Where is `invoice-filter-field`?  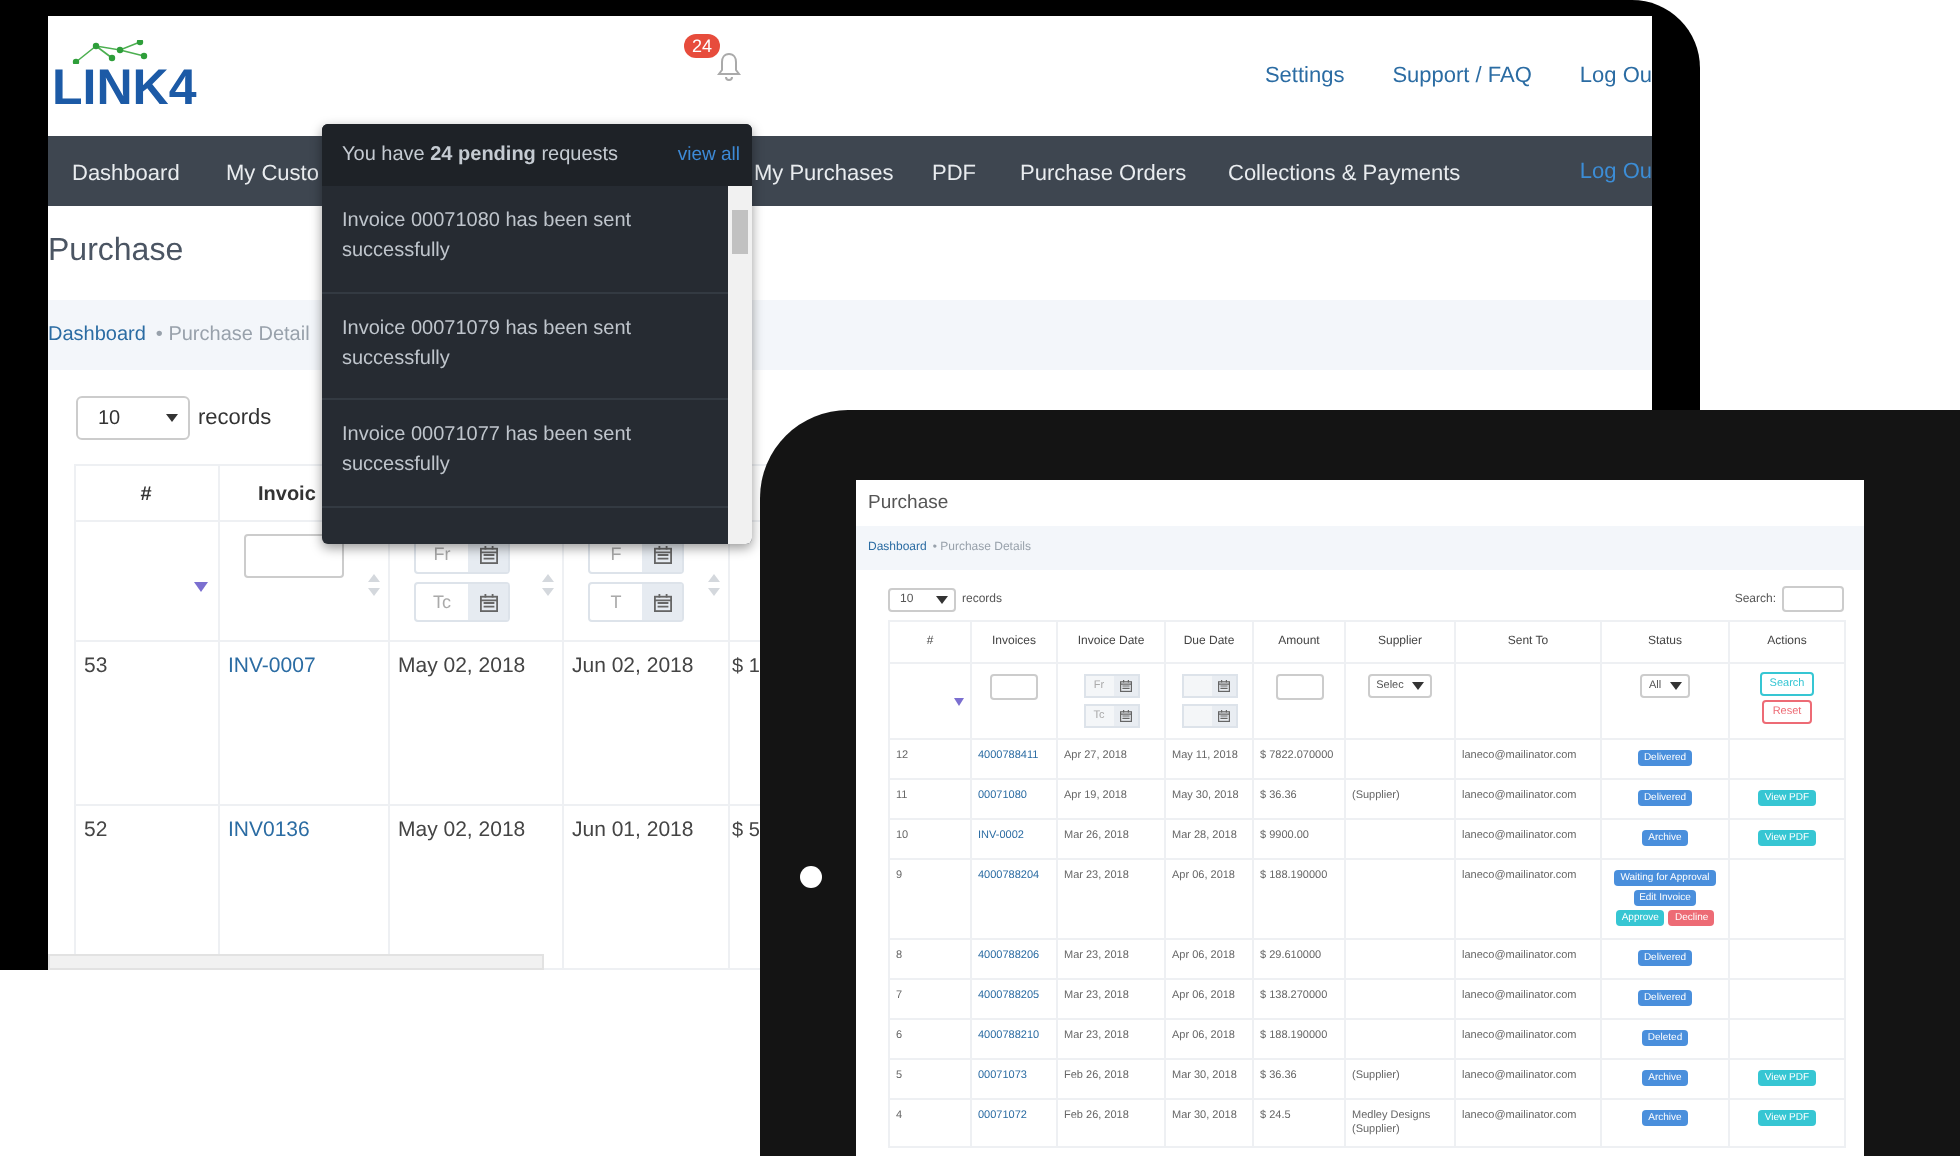 invoice-filter-field is located at coordinates (1014, 687).